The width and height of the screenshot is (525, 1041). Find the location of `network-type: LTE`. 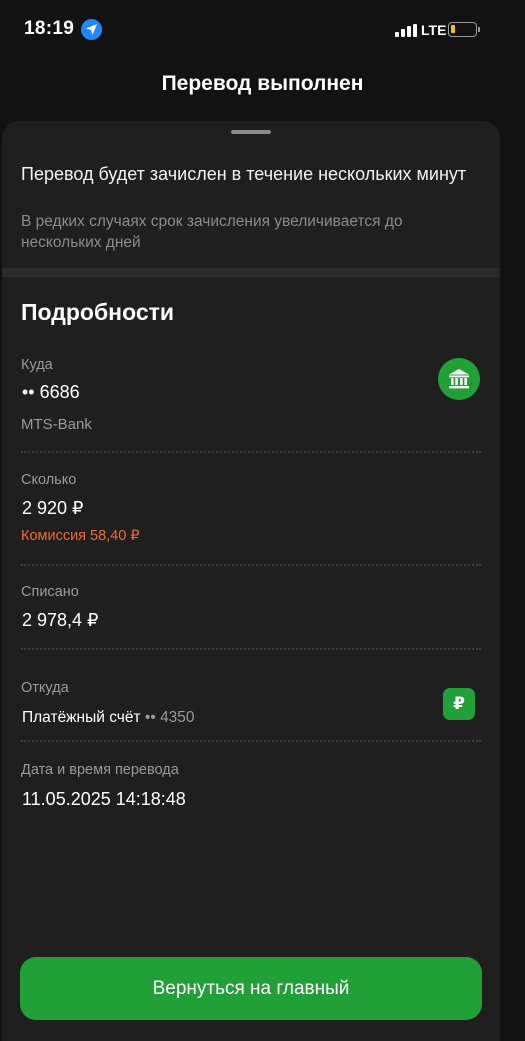

network-type: LTE is located at coordinates (434, 30).